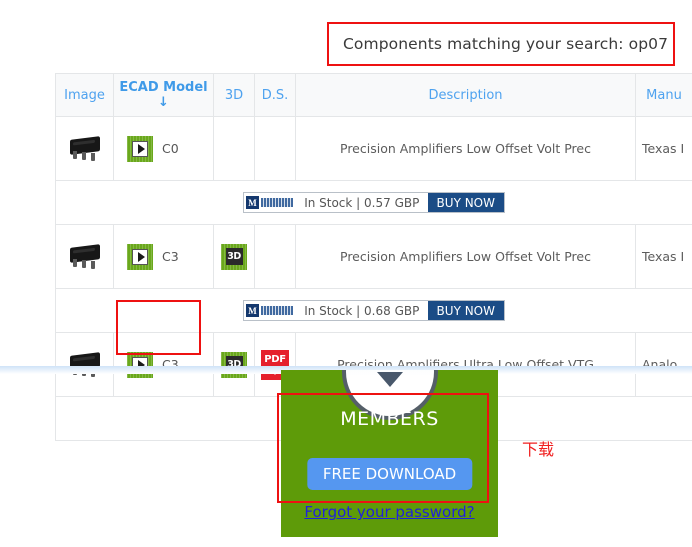 This screenshot has height=547, width=692. What do you see at coordinates (389, 419) in the screenshot?
I see `members-title: MEMBERS` at bounding box center [389, 419].